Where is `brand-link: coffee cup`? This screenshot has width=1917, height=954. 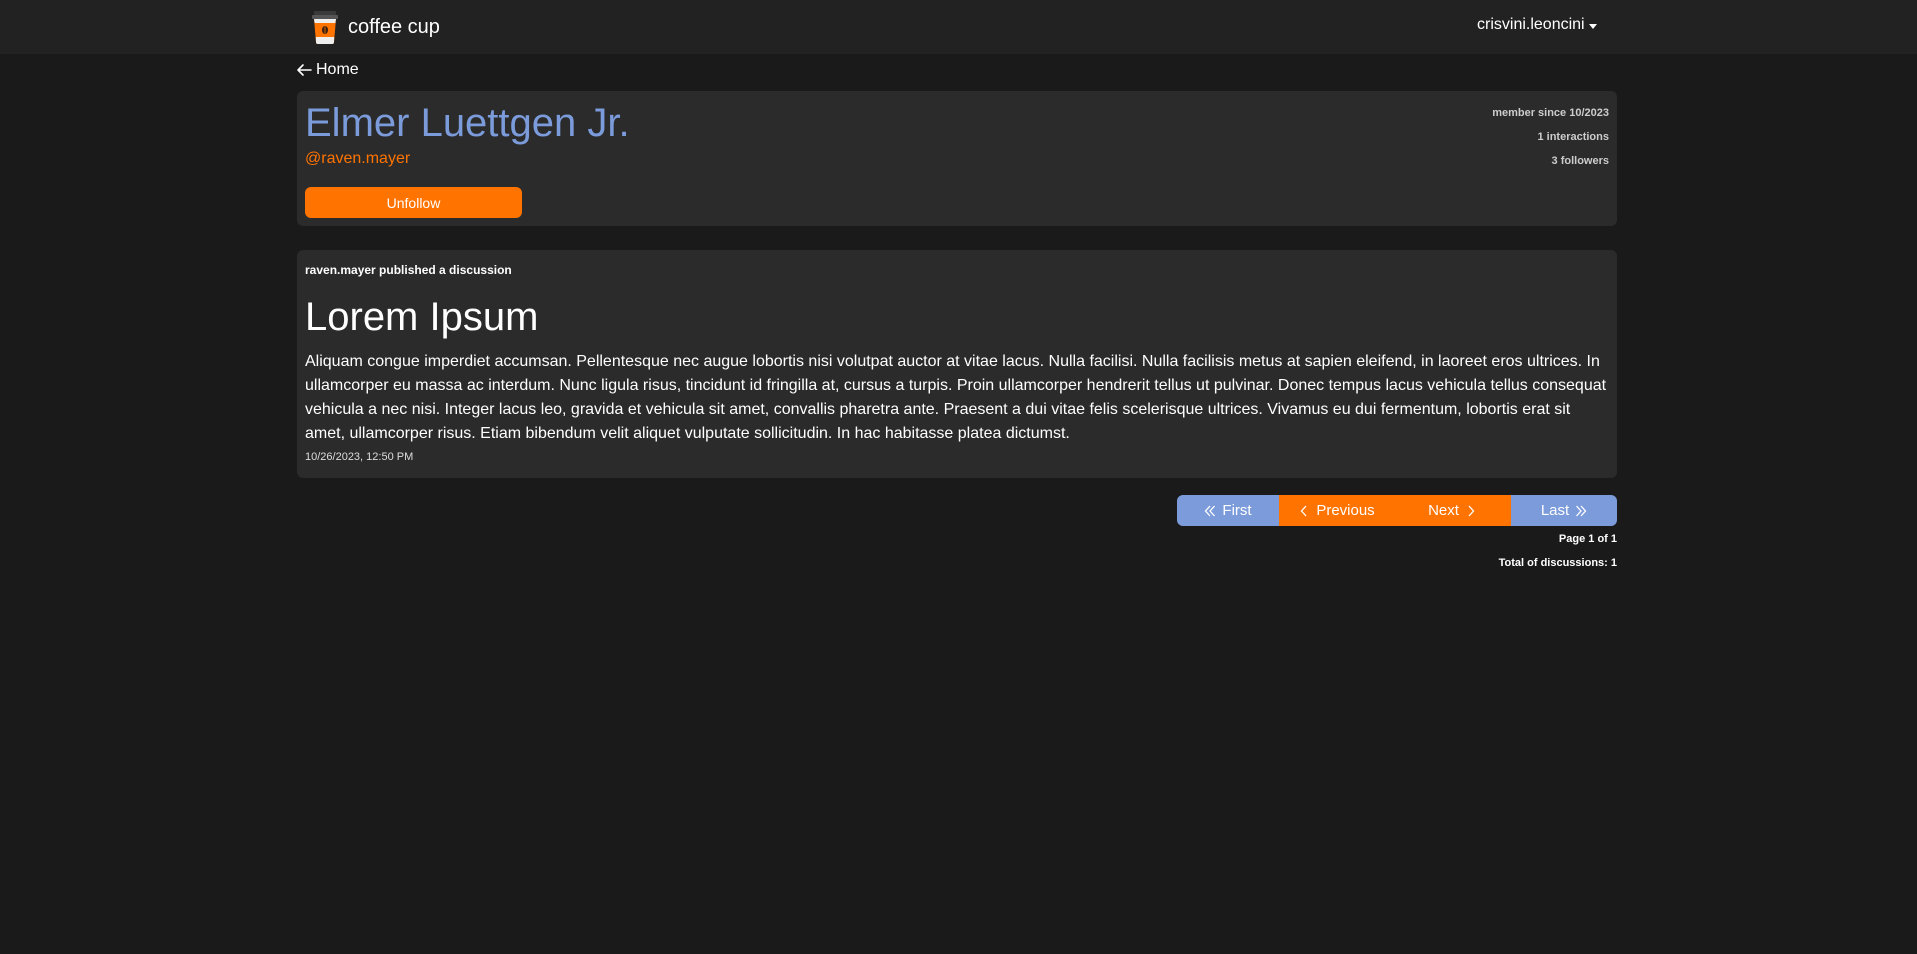 brand-link: coffee cup is located at coordinates (376, 27).